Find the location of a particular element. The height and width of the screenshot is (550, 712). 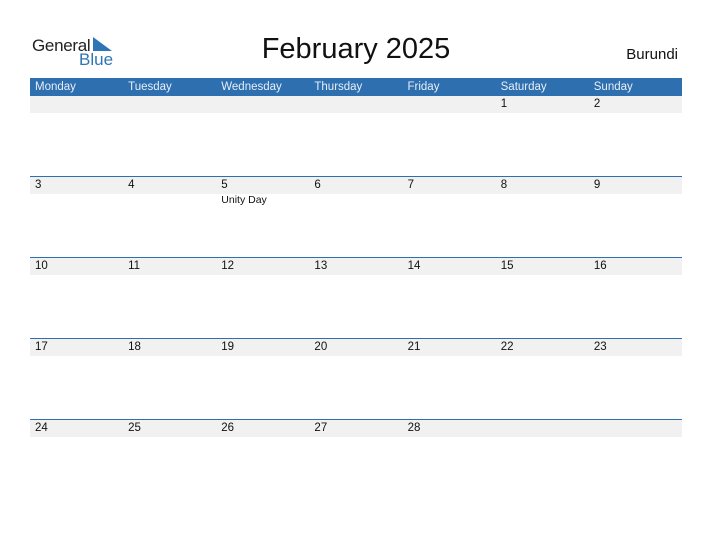

day-number: 19 is located at coordinates (228, 347).